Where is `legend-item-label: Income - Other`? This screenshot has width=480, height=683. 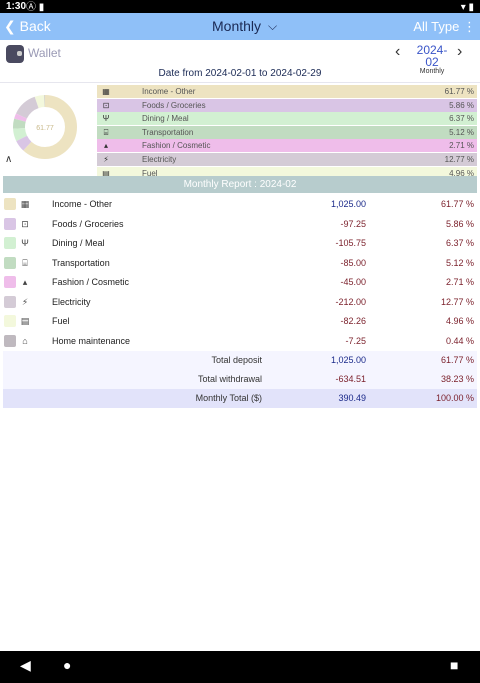
legend-item-label: Income - Other is located at coordinates (169, 91).